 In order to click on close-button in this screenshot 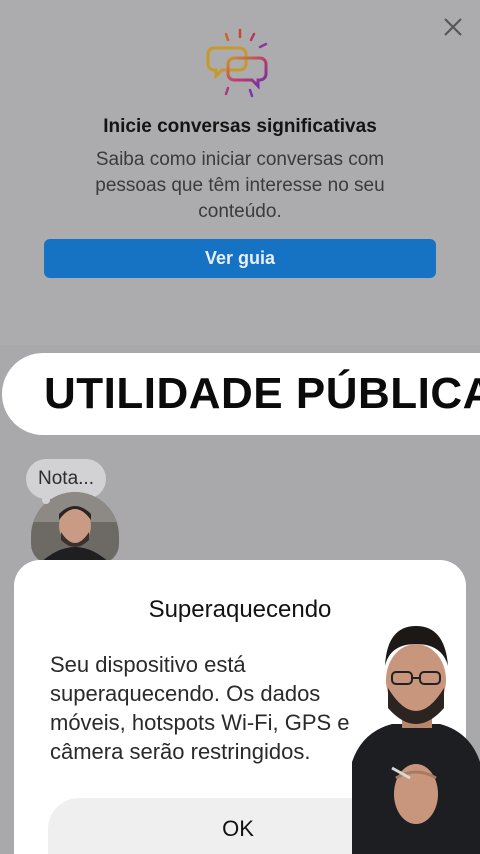, I will do `click(453, 27)`.